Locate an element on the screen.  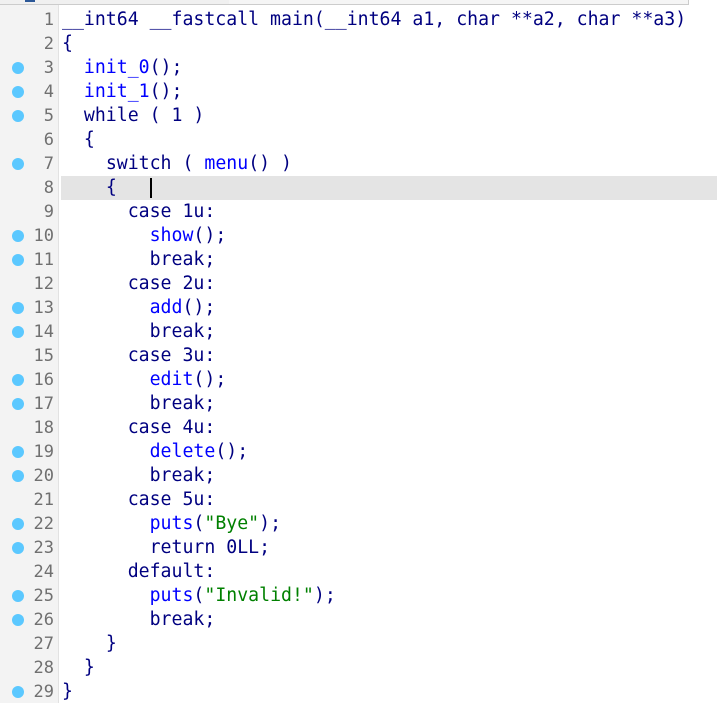
line-number: 27 is located at coordinates (43, 644).